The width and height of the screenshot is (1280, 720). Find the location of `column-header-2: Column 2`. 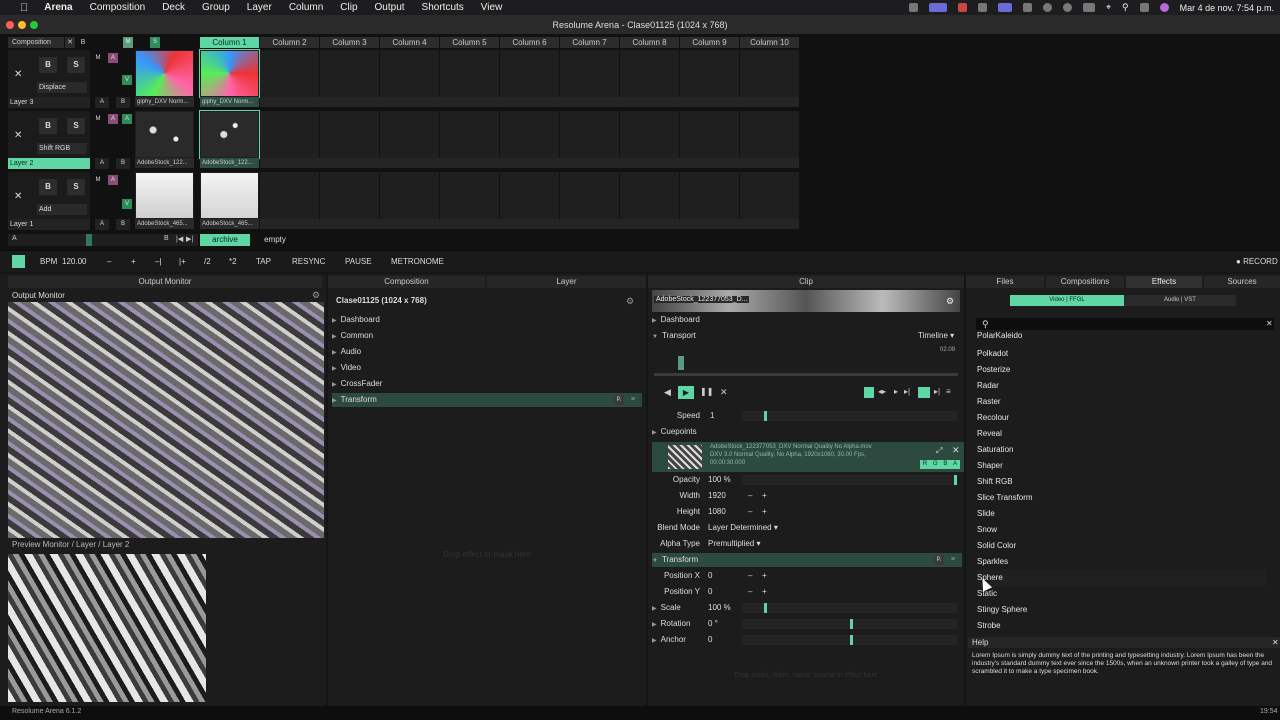

column-header-2: Column 2 is located at coordinates (289, 42).